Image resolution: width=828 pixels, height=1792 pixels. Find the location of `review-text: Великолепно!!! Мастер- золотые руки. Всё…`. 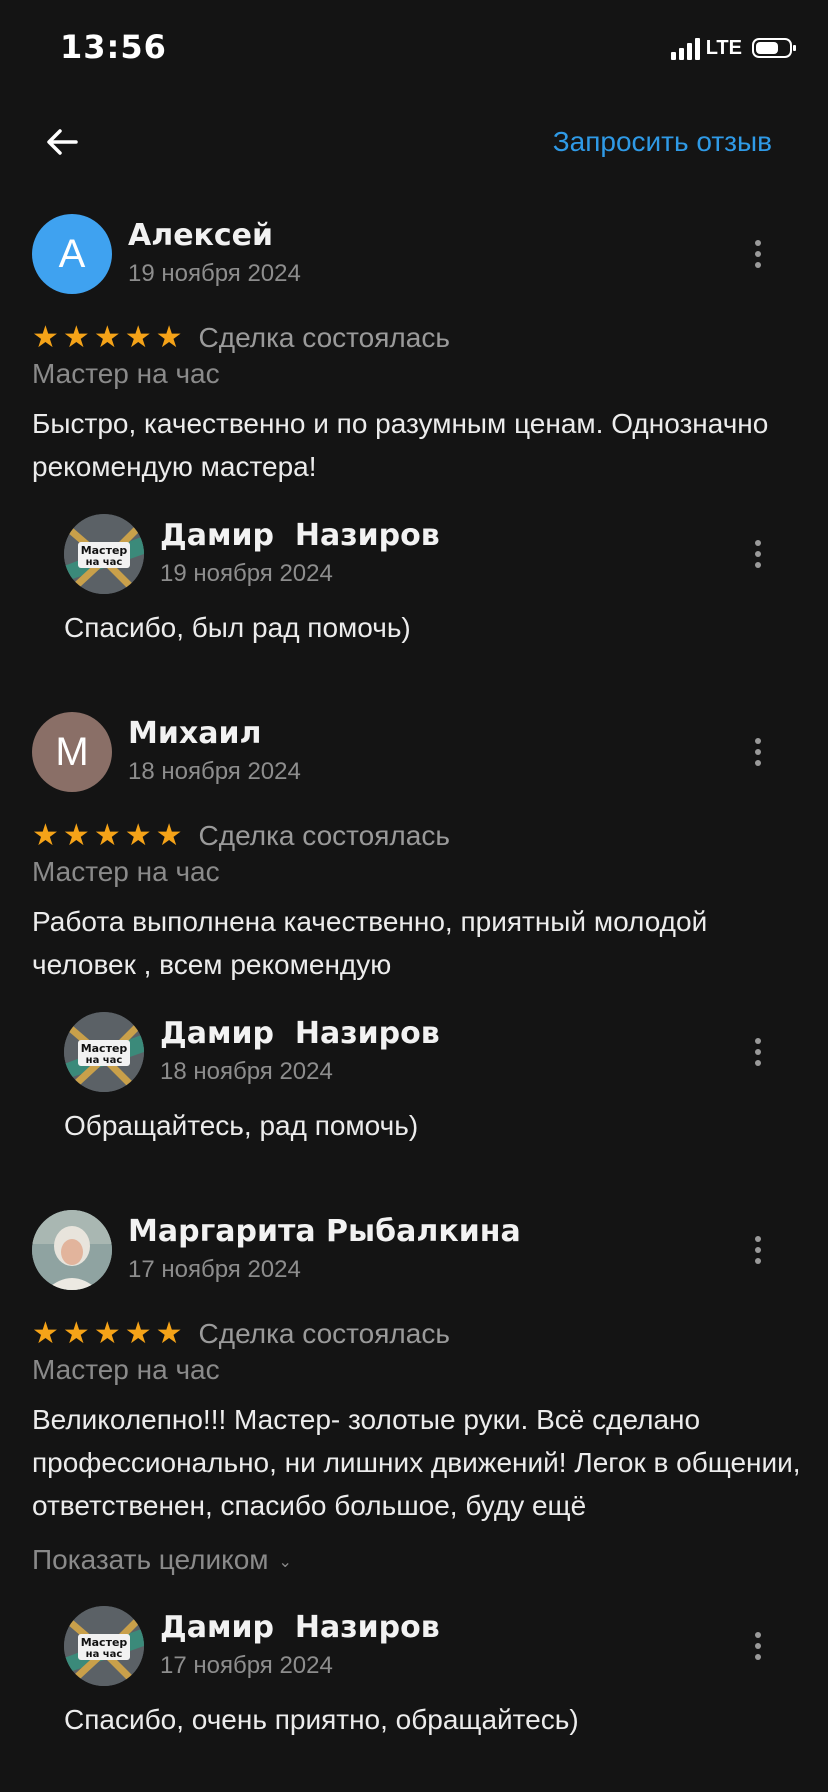

review-text: Великолепно!!! Мастер- золотые руки. Всё… is located at coordinates (416, 1462).